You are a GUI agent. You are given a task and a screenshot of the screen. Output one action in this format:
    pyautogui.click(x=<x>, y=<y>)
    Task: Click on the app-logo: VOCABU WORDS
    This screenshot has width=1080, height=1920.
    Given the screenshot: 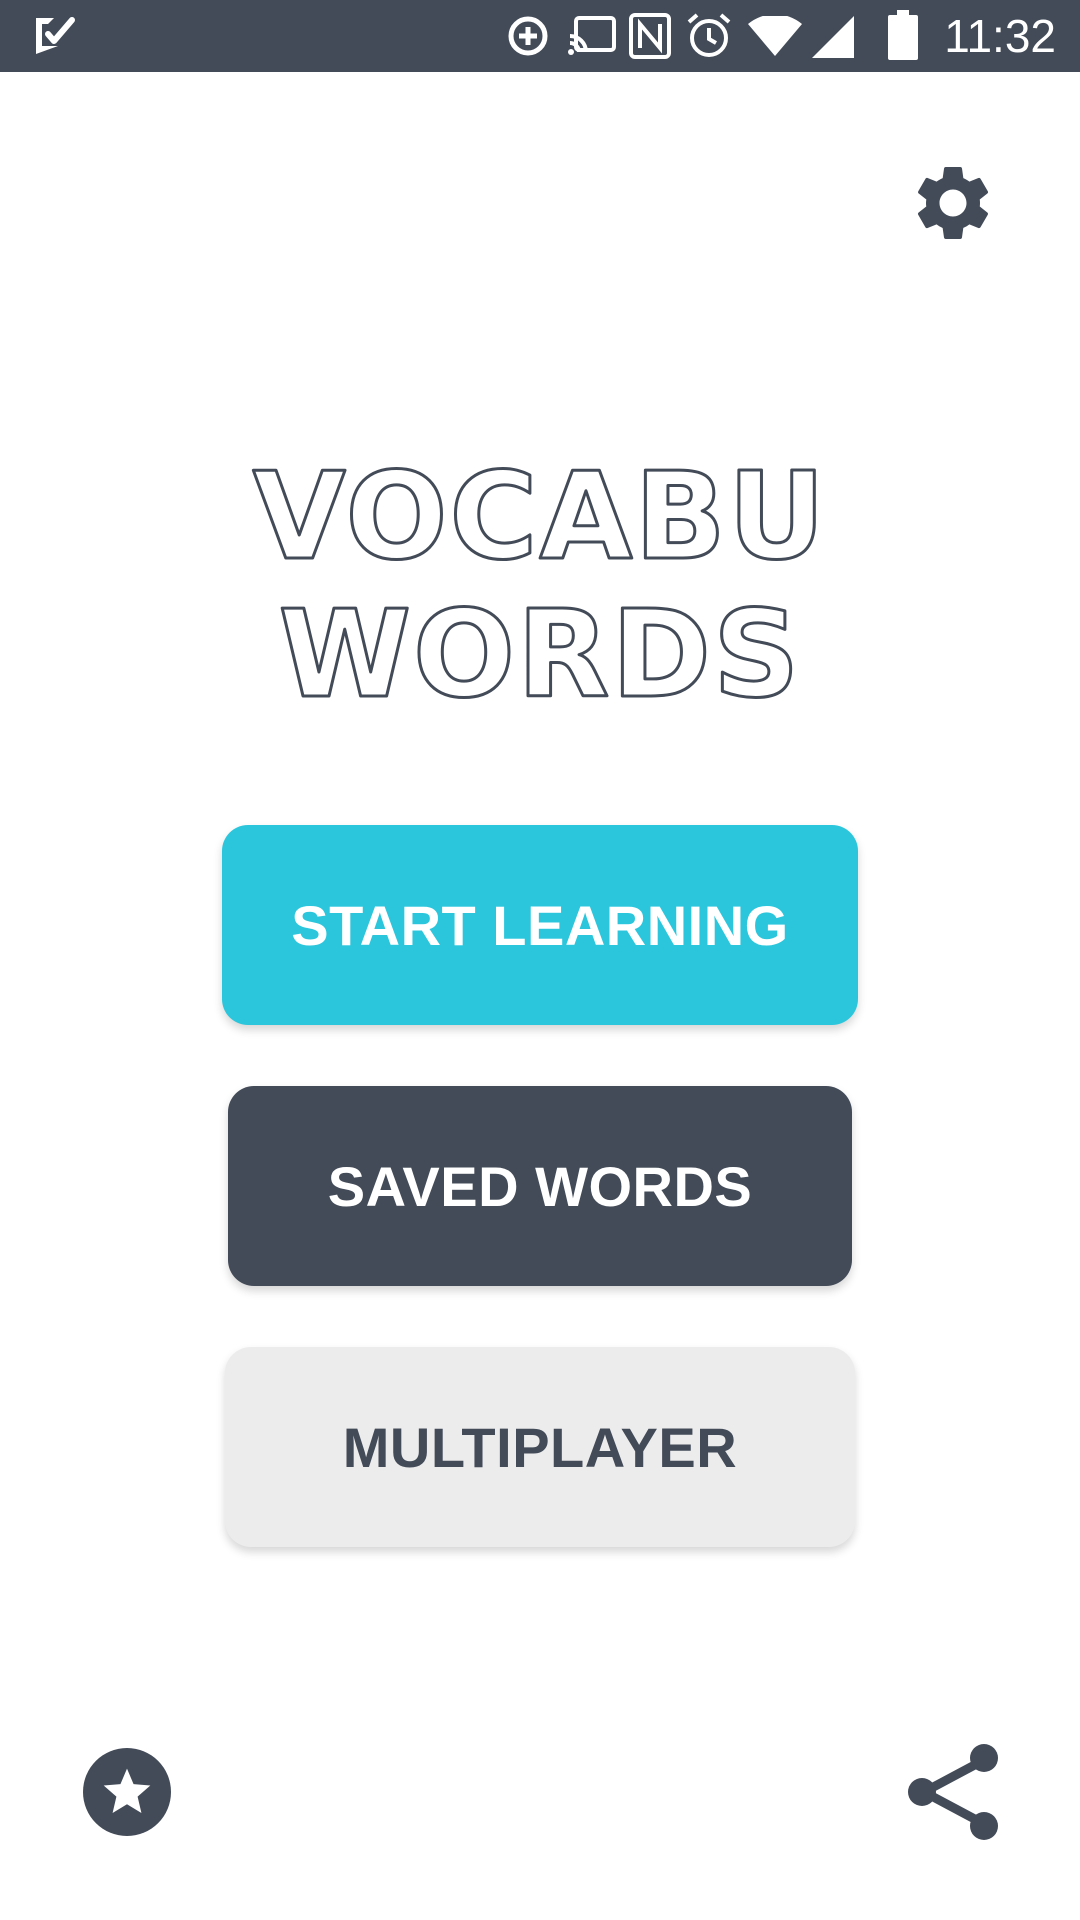 What is the action you would take?
    pyautogui.click(x=539, y=587)
    